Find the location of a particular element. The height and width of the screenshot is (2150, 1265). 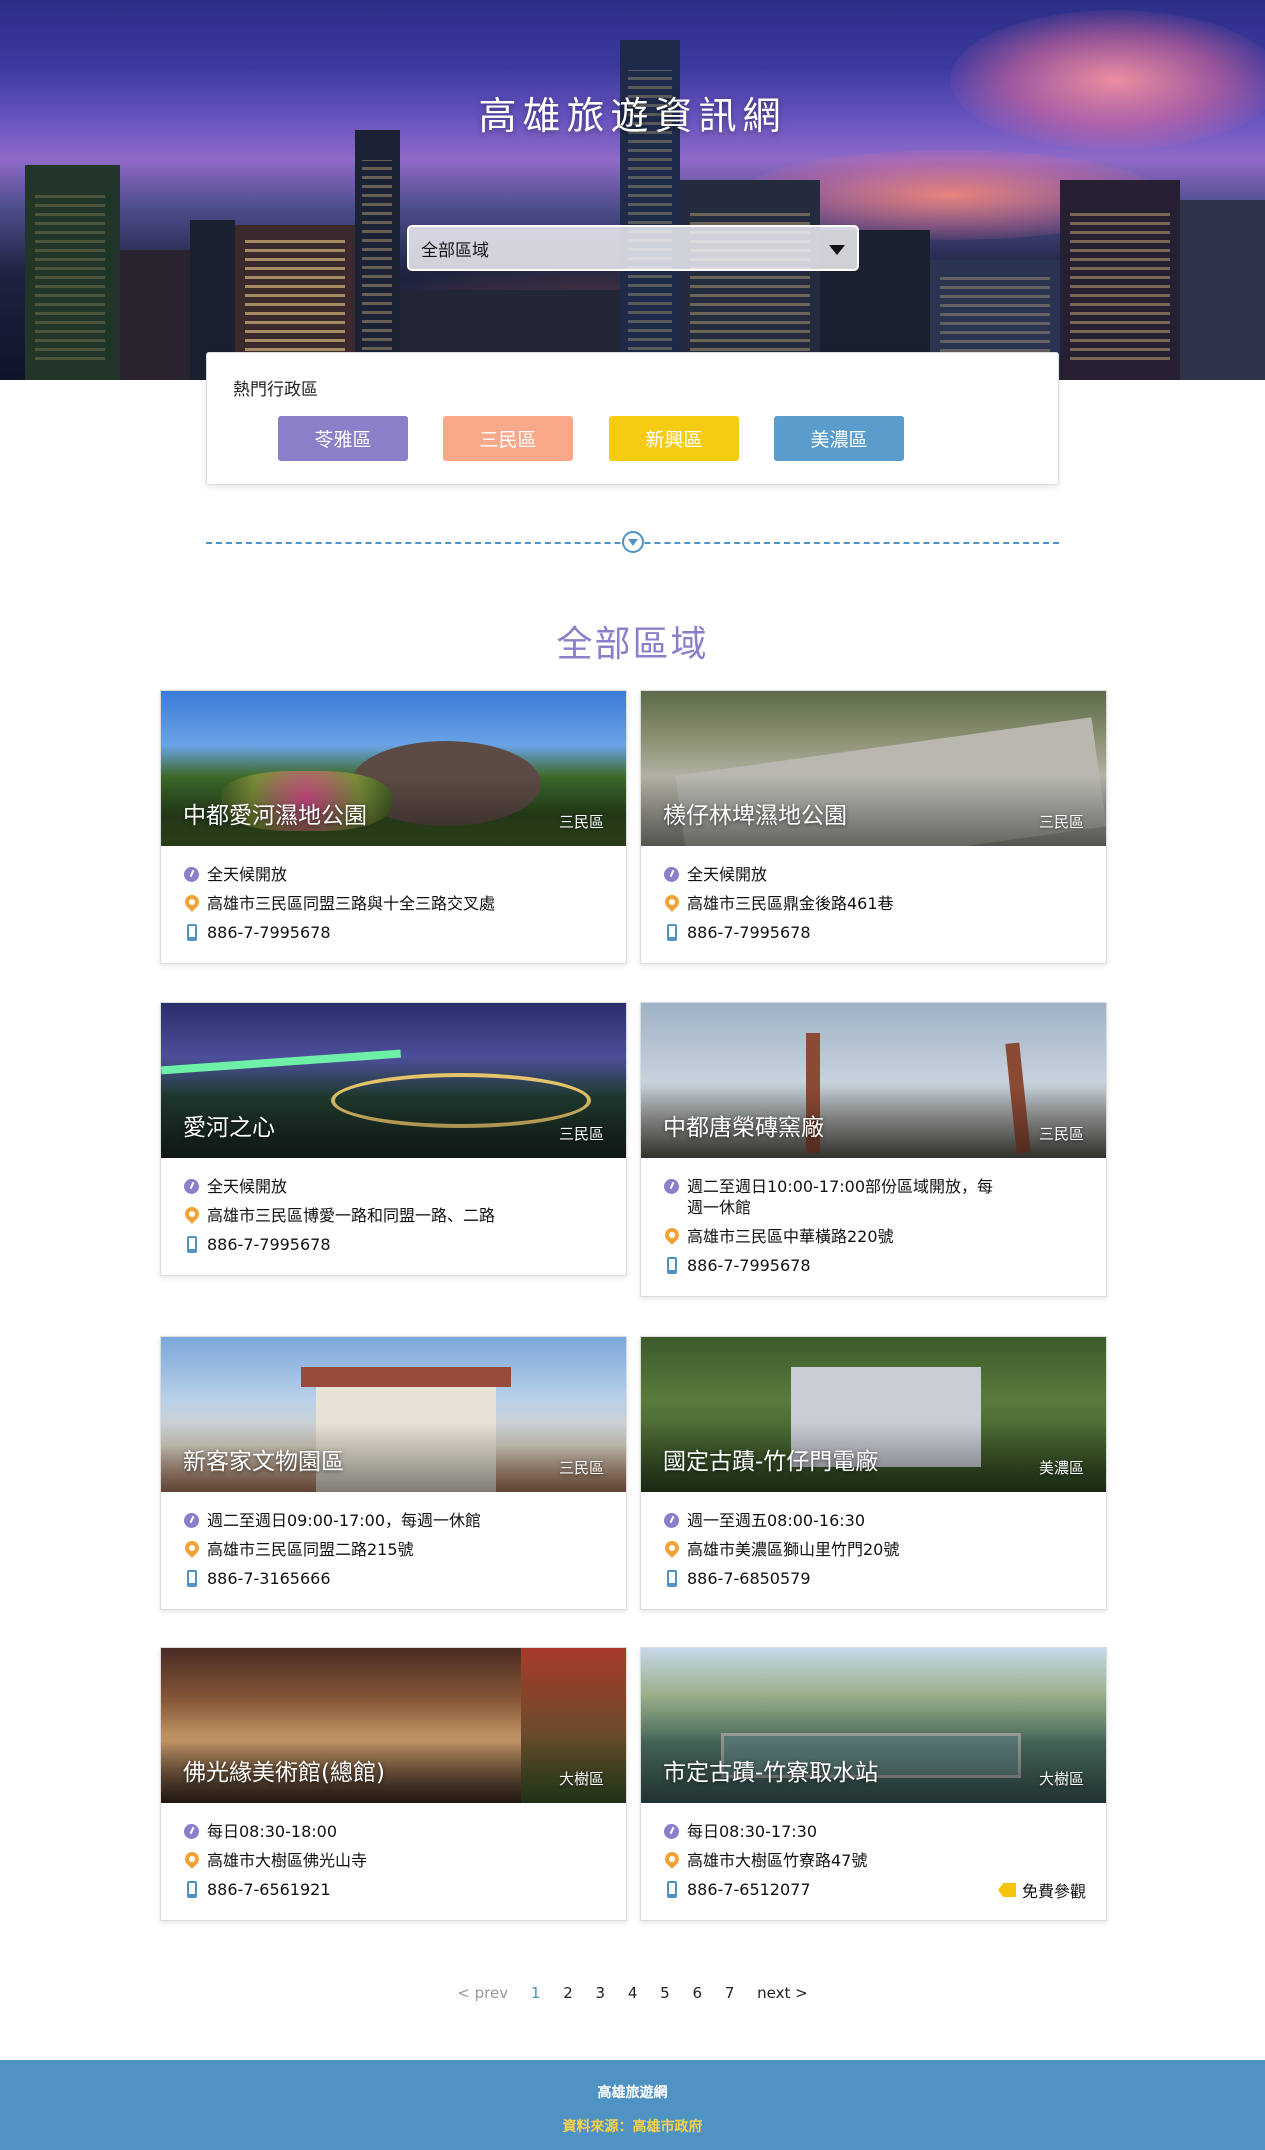

district-select-value: 全部區域 is located at coordinates (455, 250).